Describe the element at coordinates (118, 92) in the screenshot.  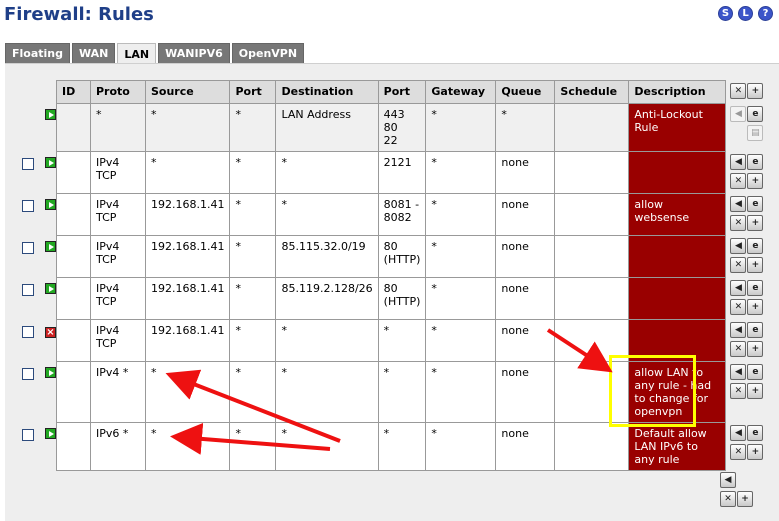
I see `header-proto: Proto` at that location.